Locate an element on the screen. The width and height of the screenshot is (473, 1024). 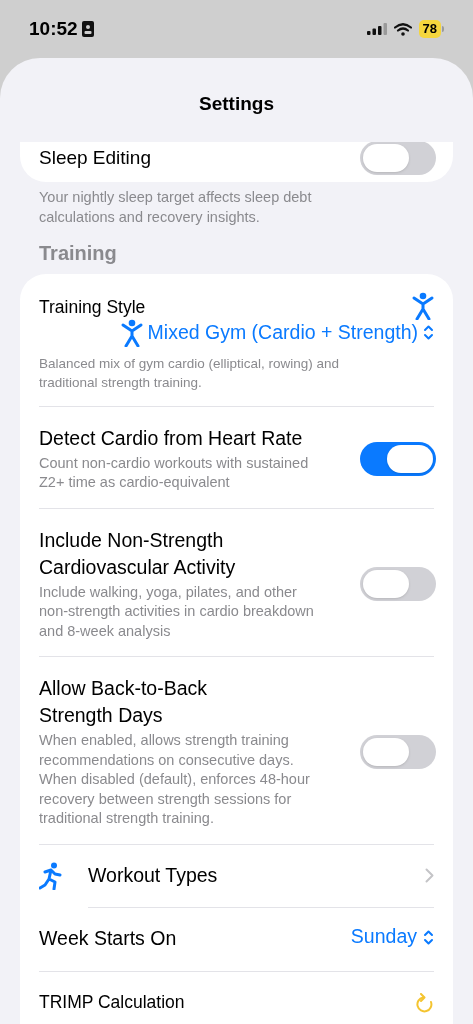
refresh-icon is located at coordinates (425, 1002).